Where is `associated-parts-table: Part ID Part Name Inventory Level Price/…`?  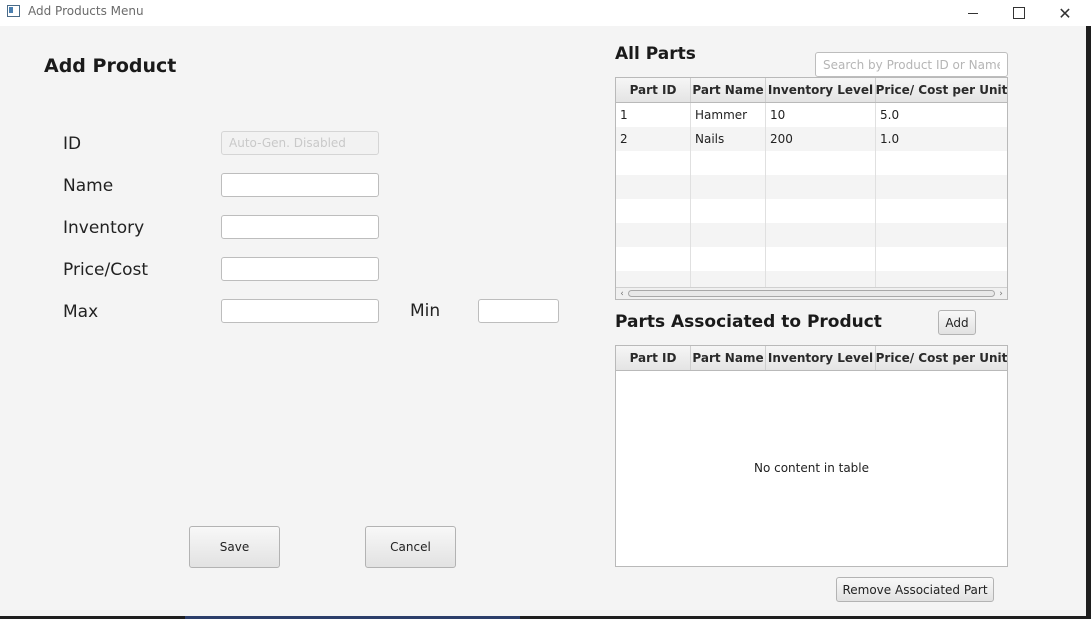 associated-parts-table: Part ID Part Name Inventory Level Price/… is located at coordinates (811, 456).